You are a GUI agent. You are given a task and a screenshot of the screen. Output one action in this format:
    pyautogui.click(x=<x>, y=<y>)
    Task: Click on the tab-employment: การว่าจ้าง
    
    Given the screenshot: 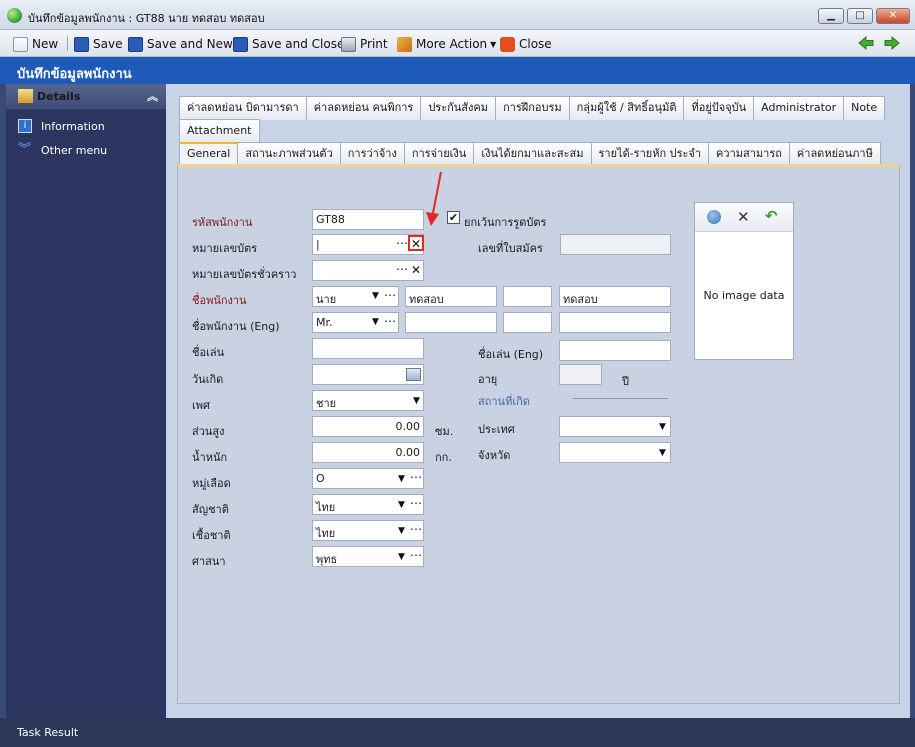 What is the action you would take?
    pyautogui.click(x=372, y=154)
    